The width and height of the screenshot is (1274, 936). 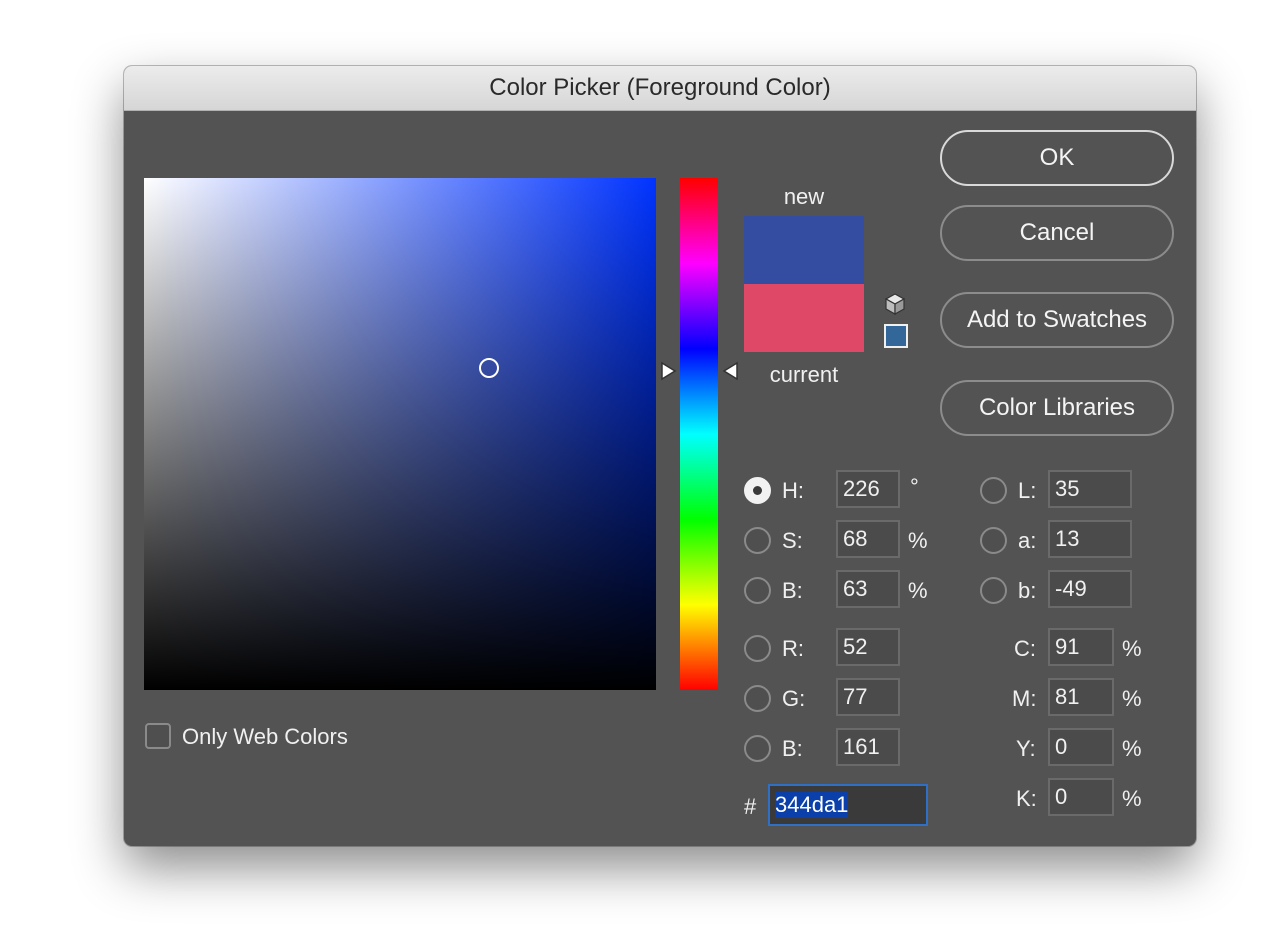 What do you see at coordinates (868, 747) in the screenshot?
I see `blue-field` at bounding box center [868, 747].